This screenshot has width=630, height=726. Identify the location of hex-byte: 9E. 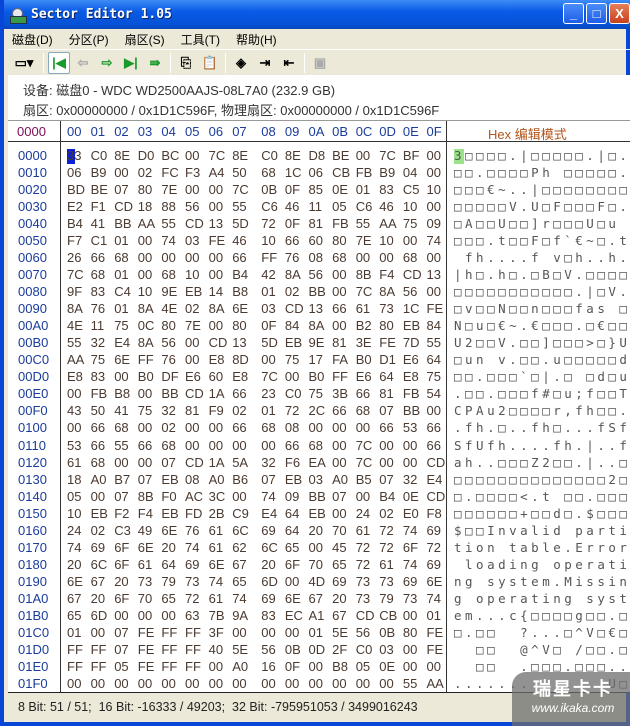
(169, 291).